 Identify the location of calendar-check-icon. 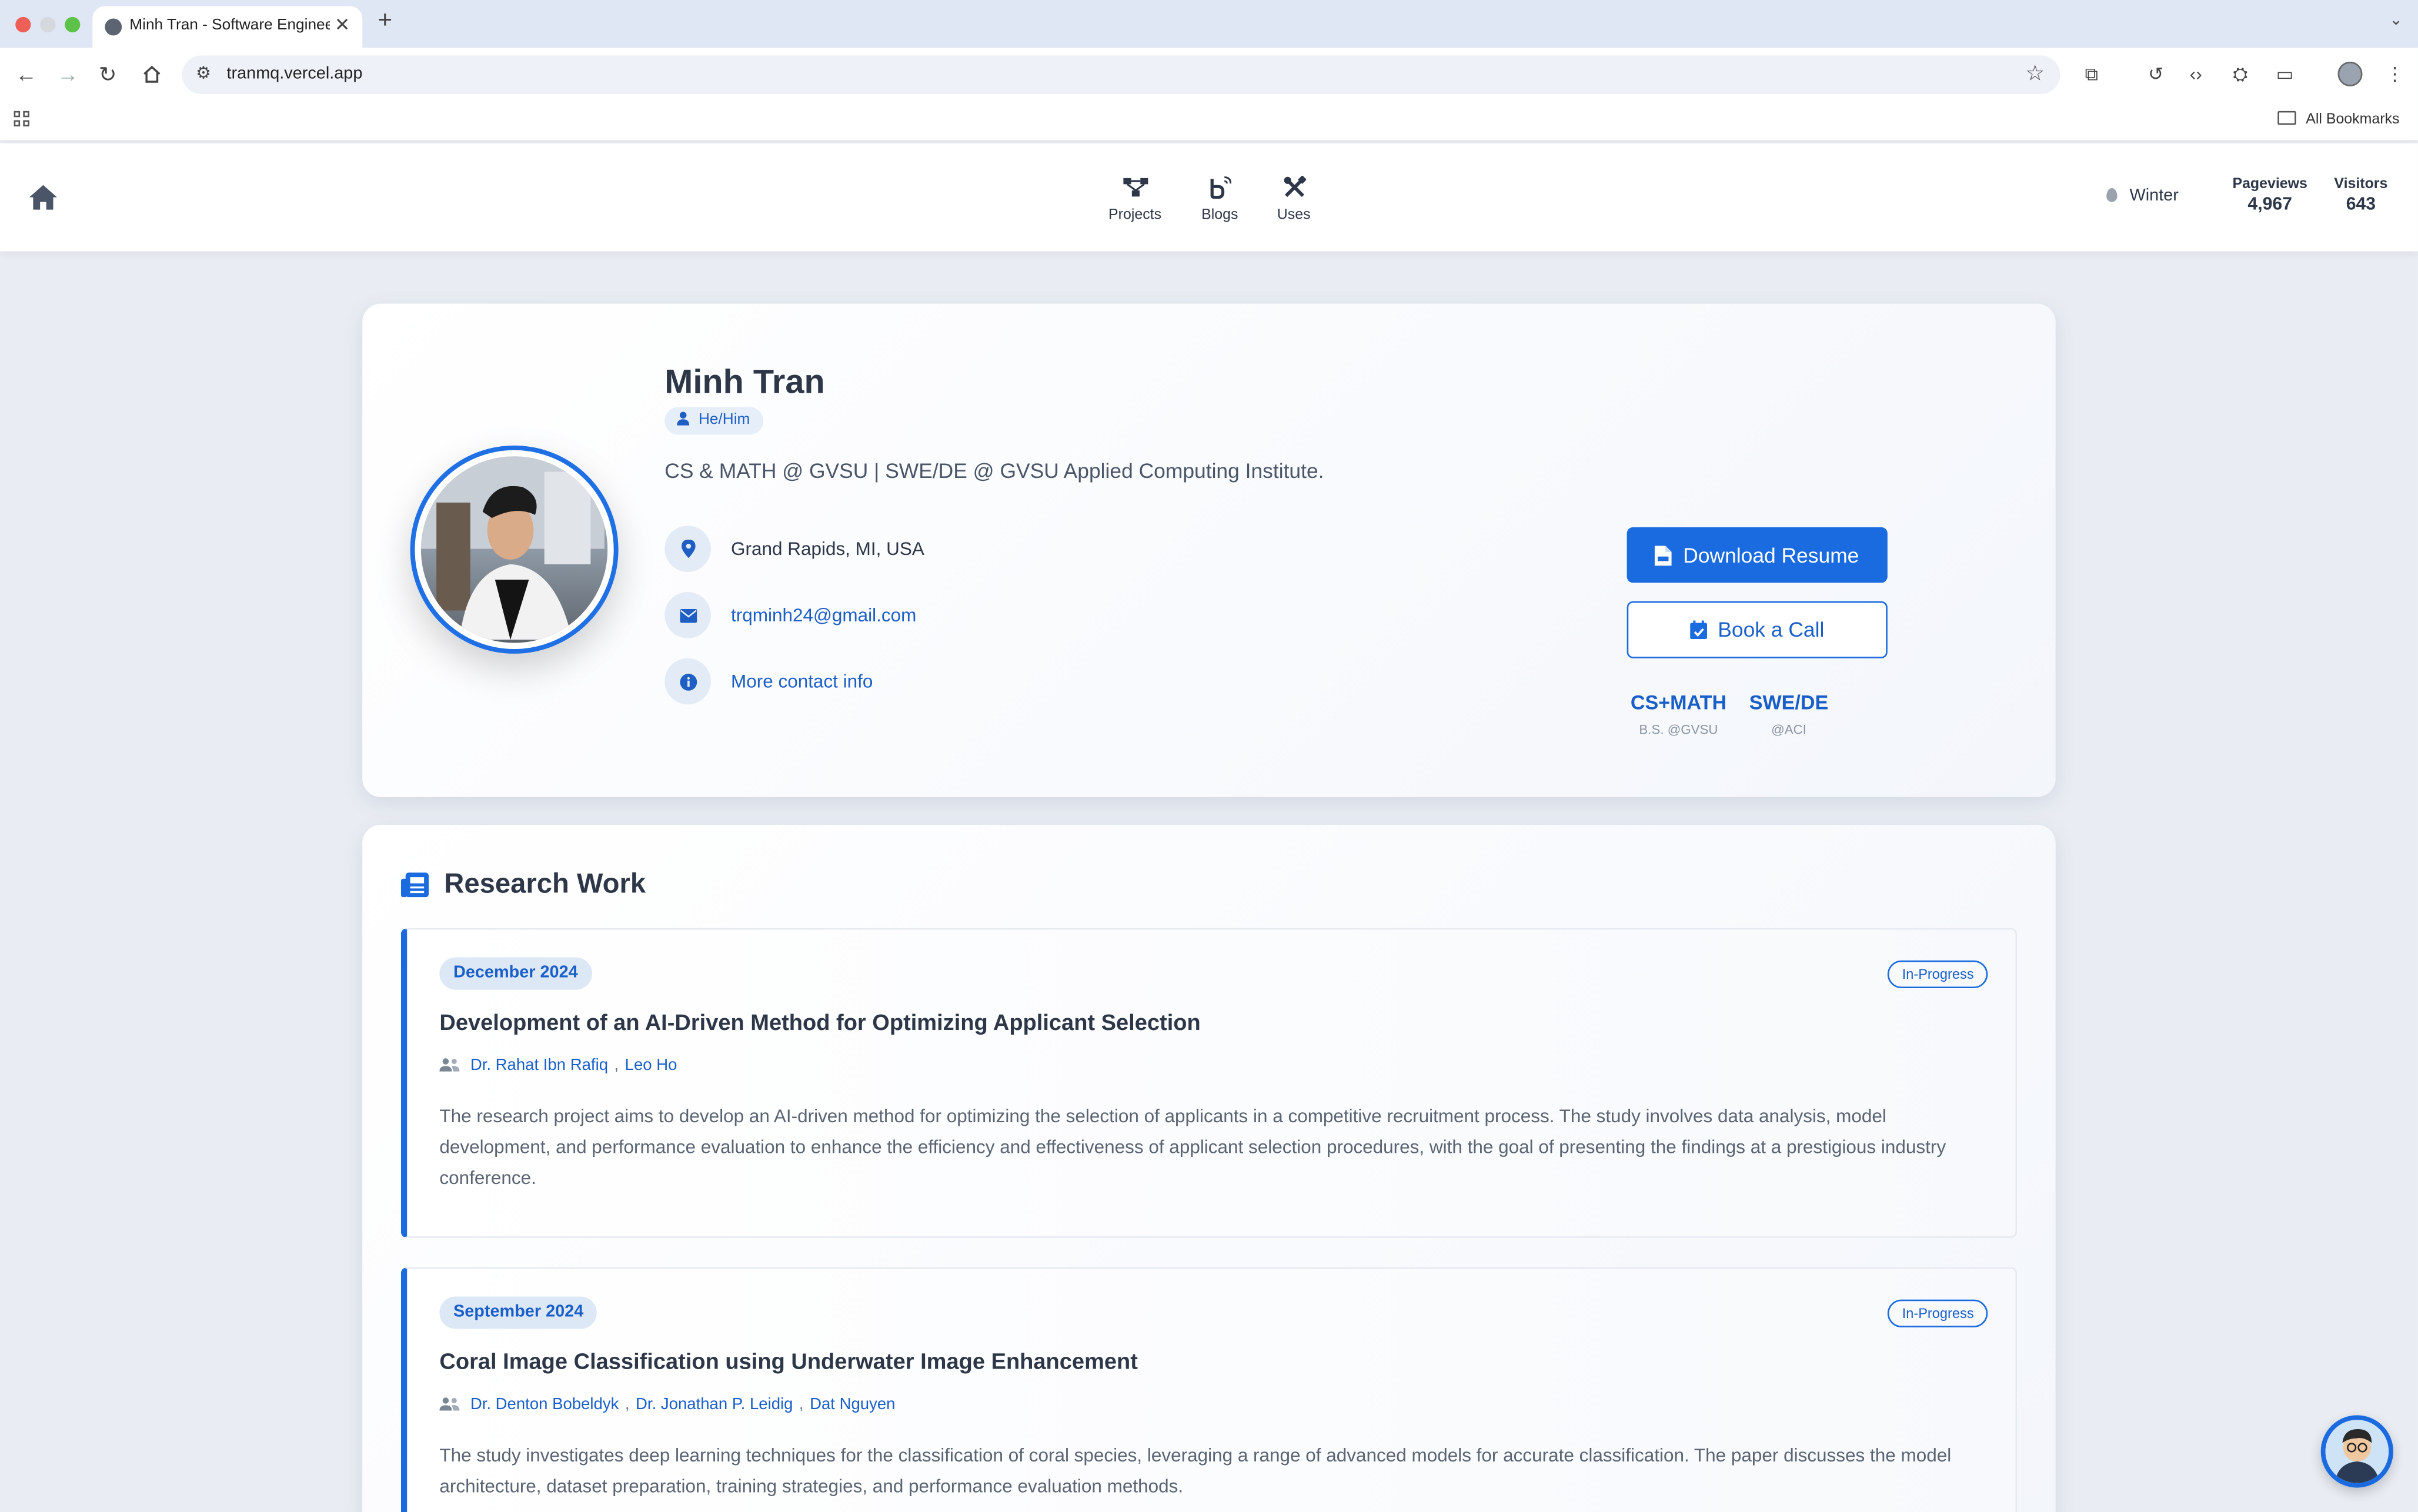
(1699, 630).